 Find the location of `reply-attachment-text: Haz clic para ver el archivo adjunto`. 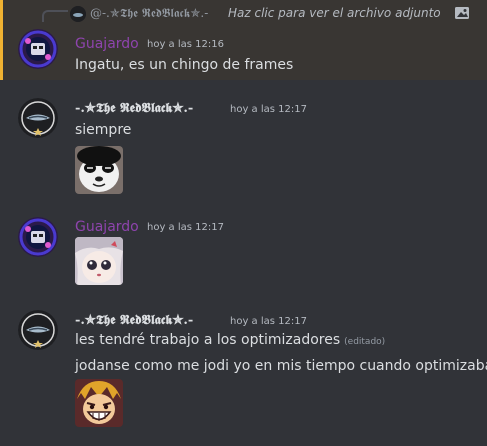

reply-attachment-text: Haz clic para ver el archivo adjunto is located at coordinates (334, 13).